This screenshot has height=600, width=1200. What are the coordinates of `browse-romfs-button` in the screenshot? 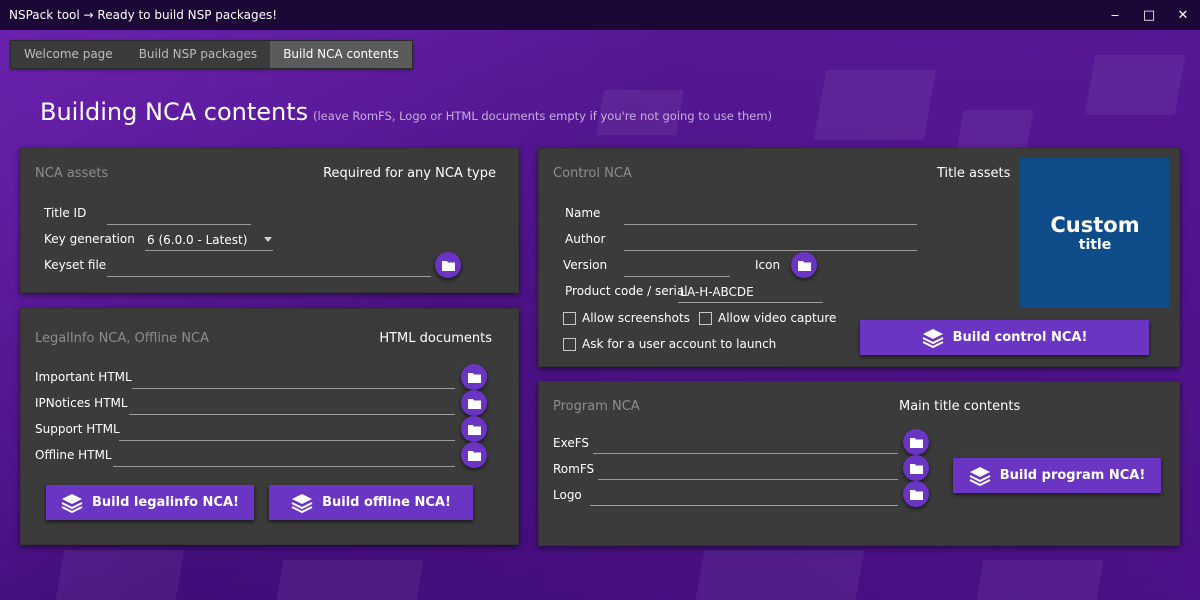 It's located at (916, 468).